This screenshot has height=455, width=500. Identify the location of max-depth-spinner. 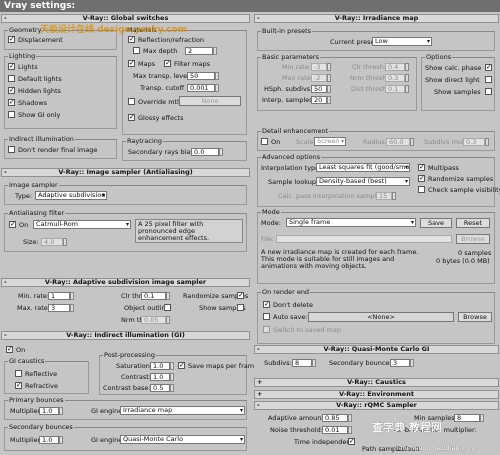
(215, 51).